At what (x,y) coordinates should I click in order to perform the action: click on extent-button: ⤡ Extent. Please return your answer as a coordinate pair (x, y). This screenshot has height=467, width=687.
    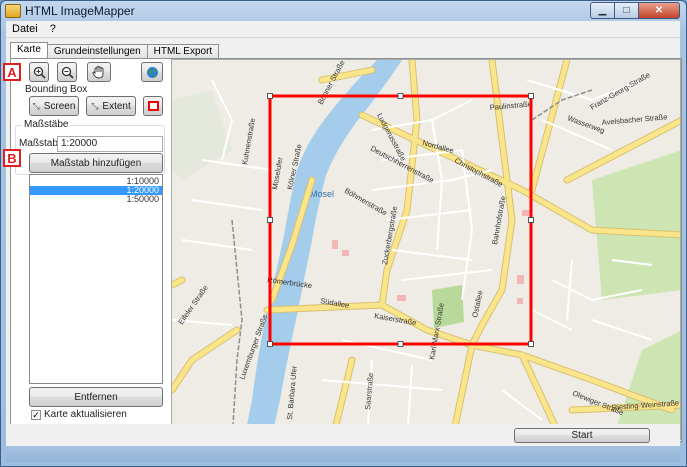
    Looking at the image, I should click on (111, 106).